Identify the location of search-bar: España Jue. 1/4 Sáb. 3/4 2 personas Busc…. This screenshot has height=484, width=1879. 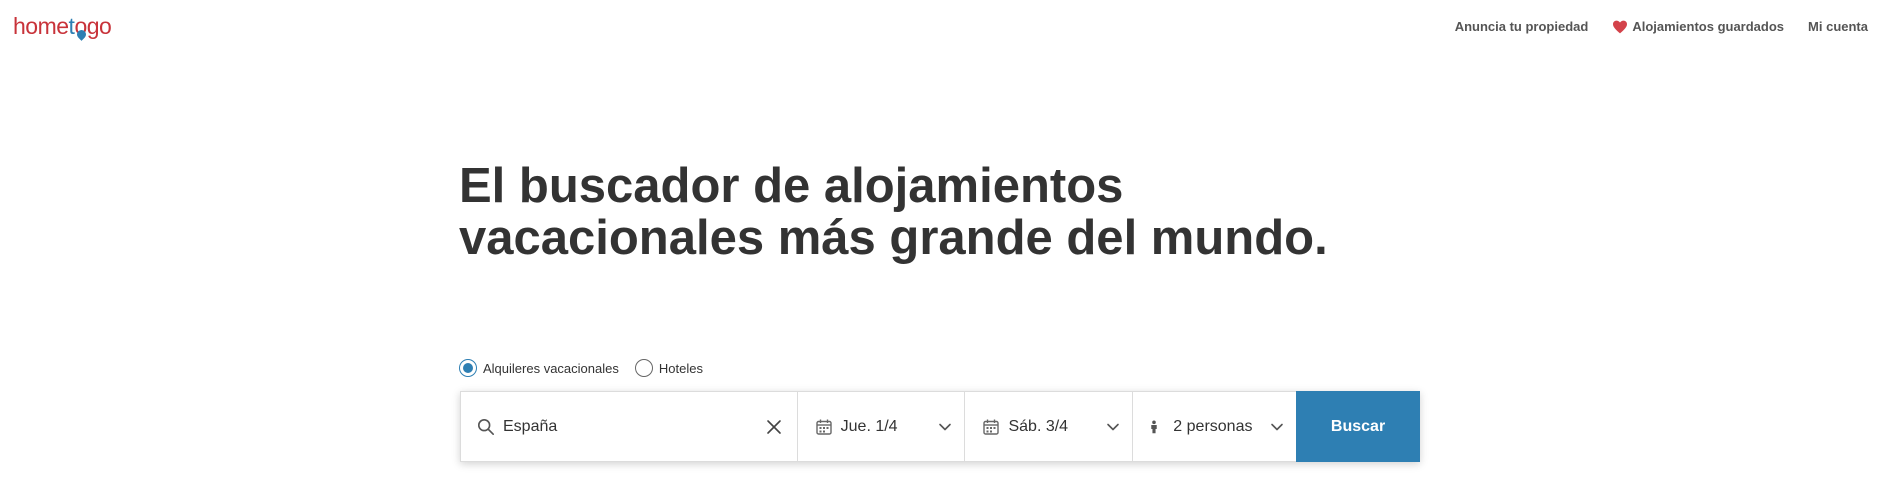
(940, 426).